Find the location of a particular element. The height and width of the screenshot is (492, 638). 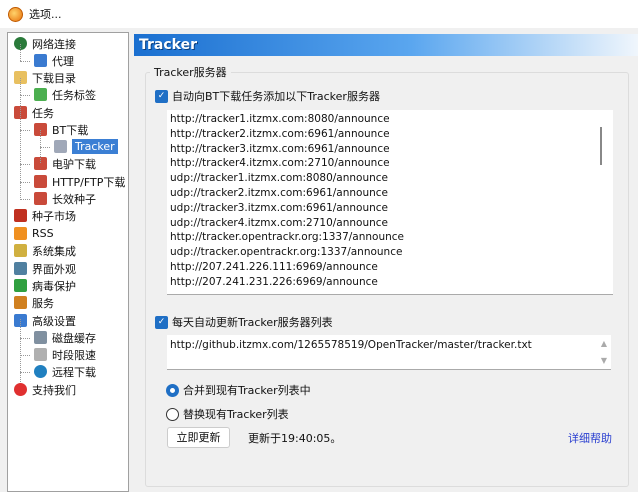

scroll-up-icon: ▲ is located at coordinates (604, 343).